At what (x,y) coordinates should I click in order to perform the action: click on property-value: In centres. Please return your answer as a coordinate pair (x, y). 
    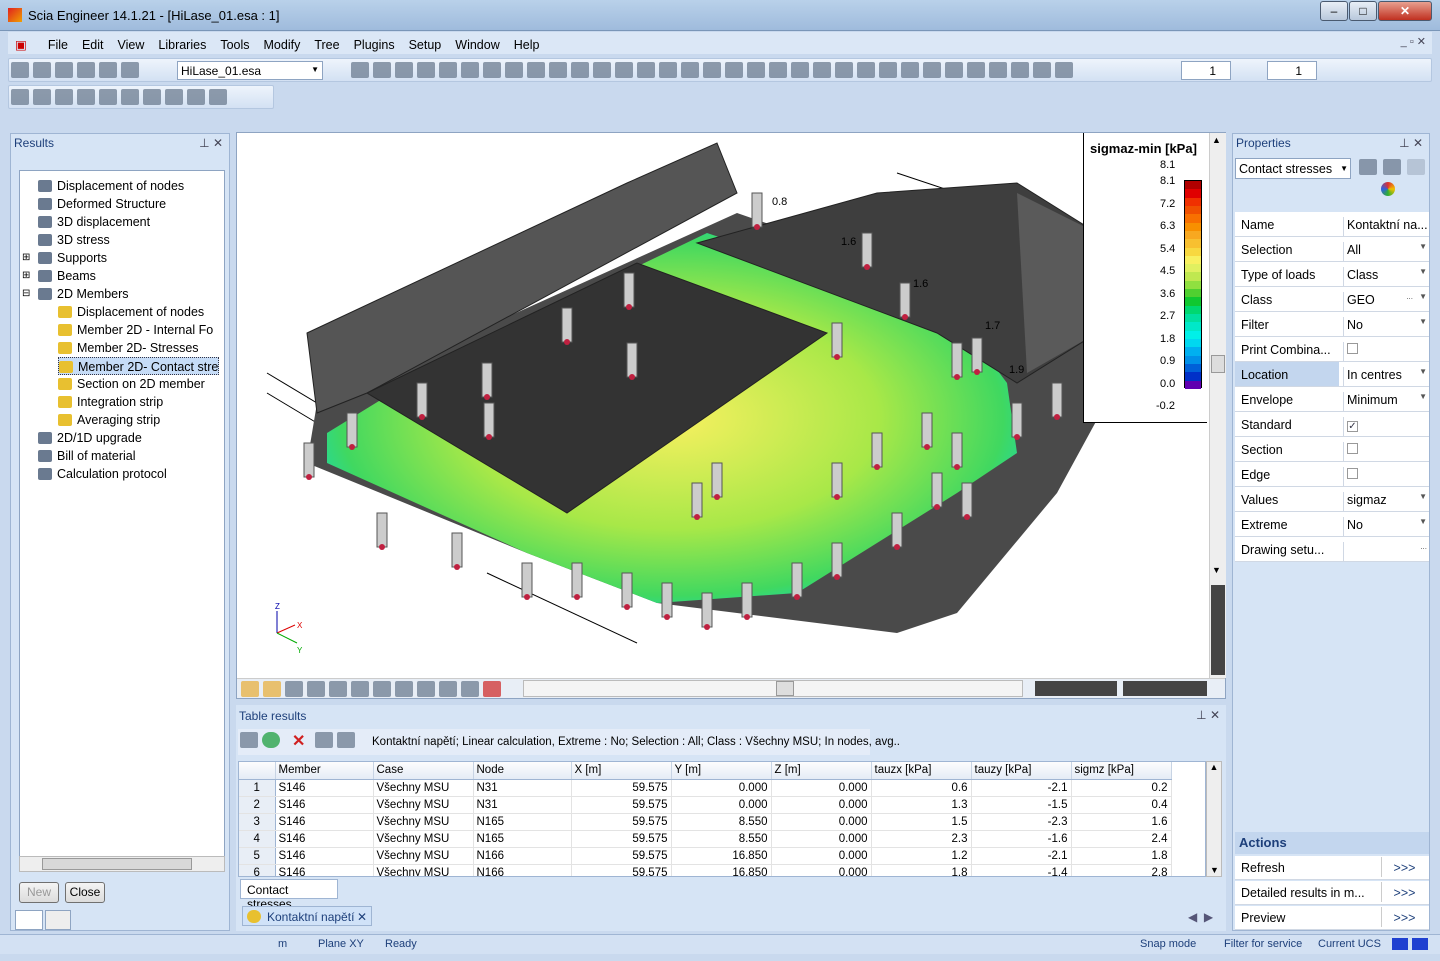
    Looking at the image, I should click on (1386, 376).